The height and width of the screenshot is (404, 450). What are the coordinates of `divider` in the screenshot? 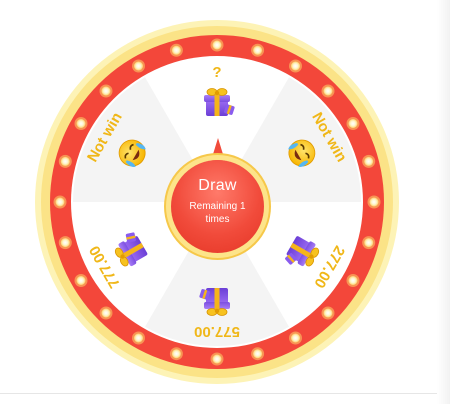 It's located at (225, 393).